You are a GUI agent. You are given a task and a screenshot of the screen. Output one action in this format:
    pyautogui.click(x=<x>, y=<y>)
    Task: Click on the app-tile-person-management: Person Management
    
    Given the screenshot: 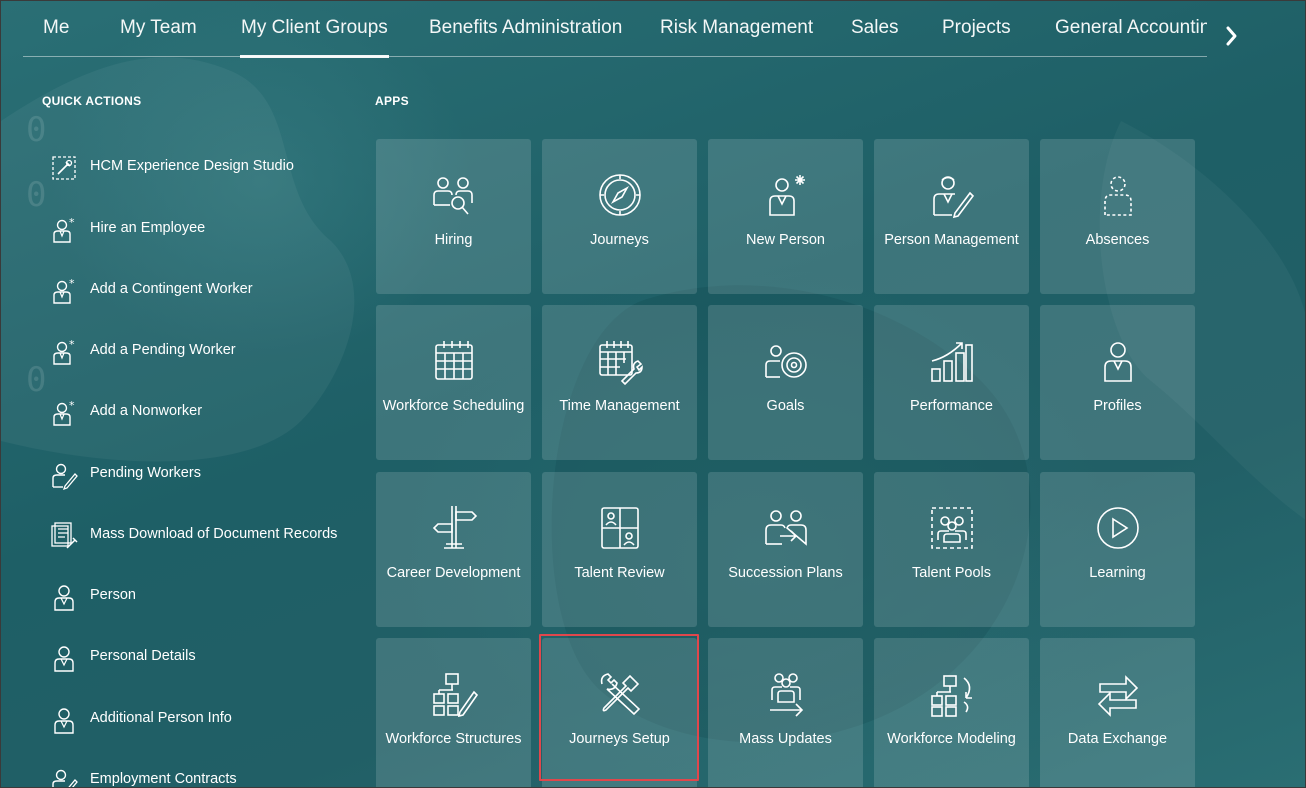 What is the action you would take?
    pyautogui.click(x=951, y=216)
    